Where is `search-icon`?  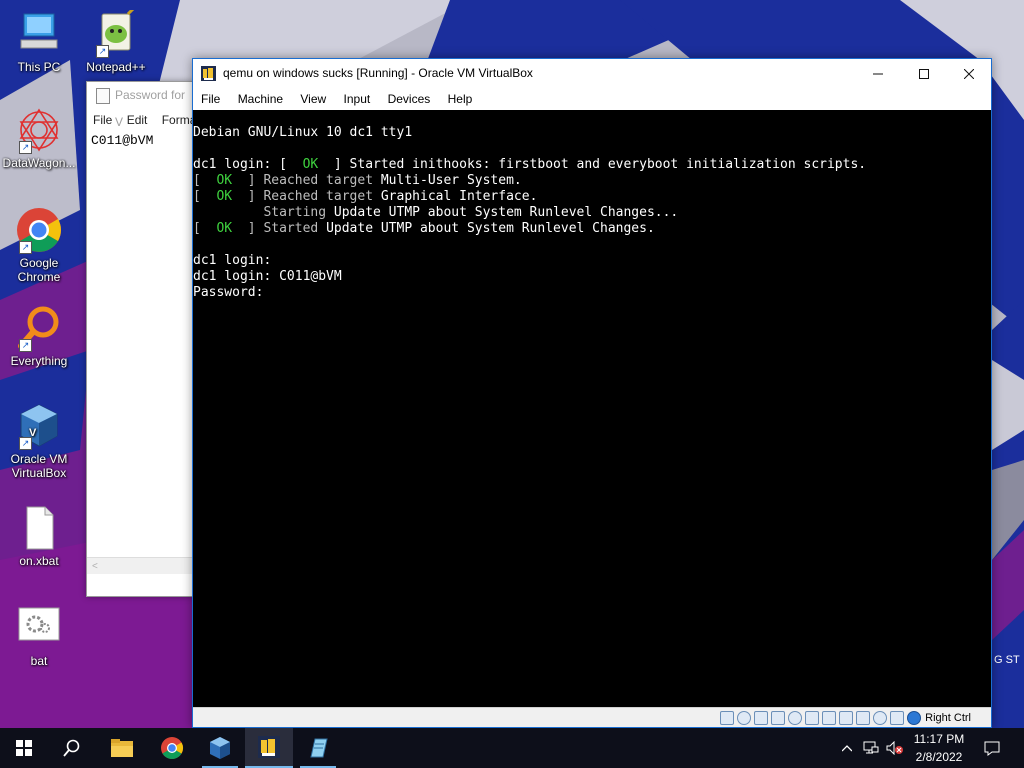
search-icon is located at coordinates (71, 748).